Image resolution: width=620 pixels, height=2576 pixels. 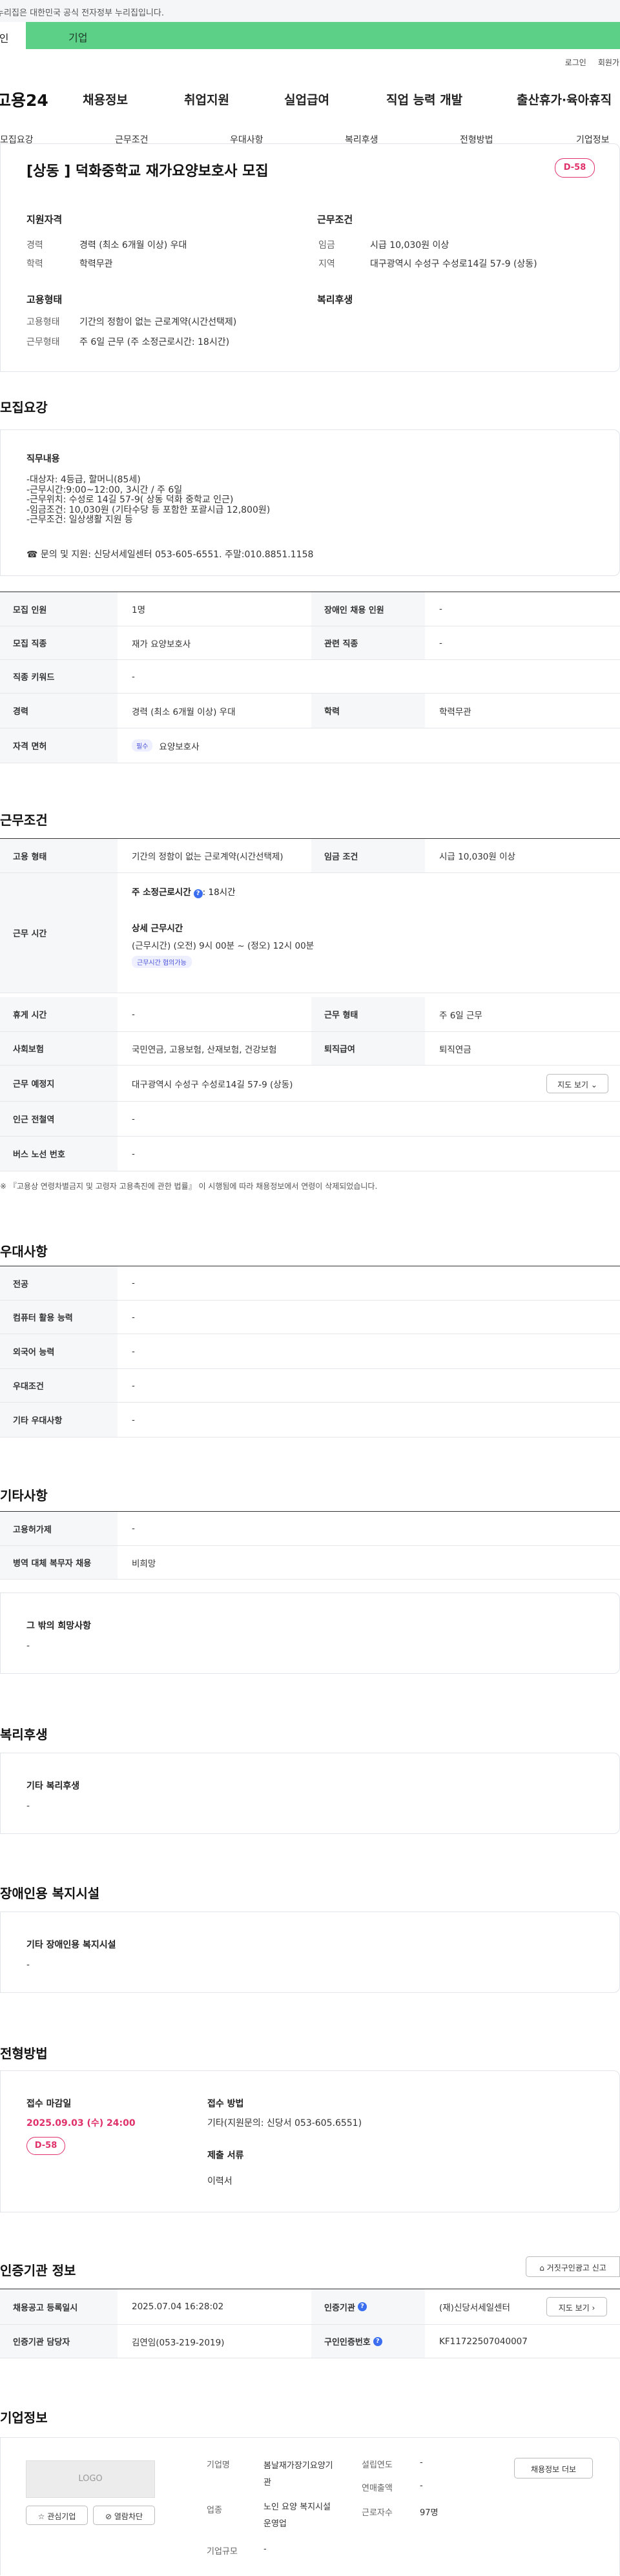 What do you see at coordinates (297, 2515) in the screenshot?
I see `company-biz-value: 노인 요양 복지시설 운영업` at bounding box center [297, 2515].